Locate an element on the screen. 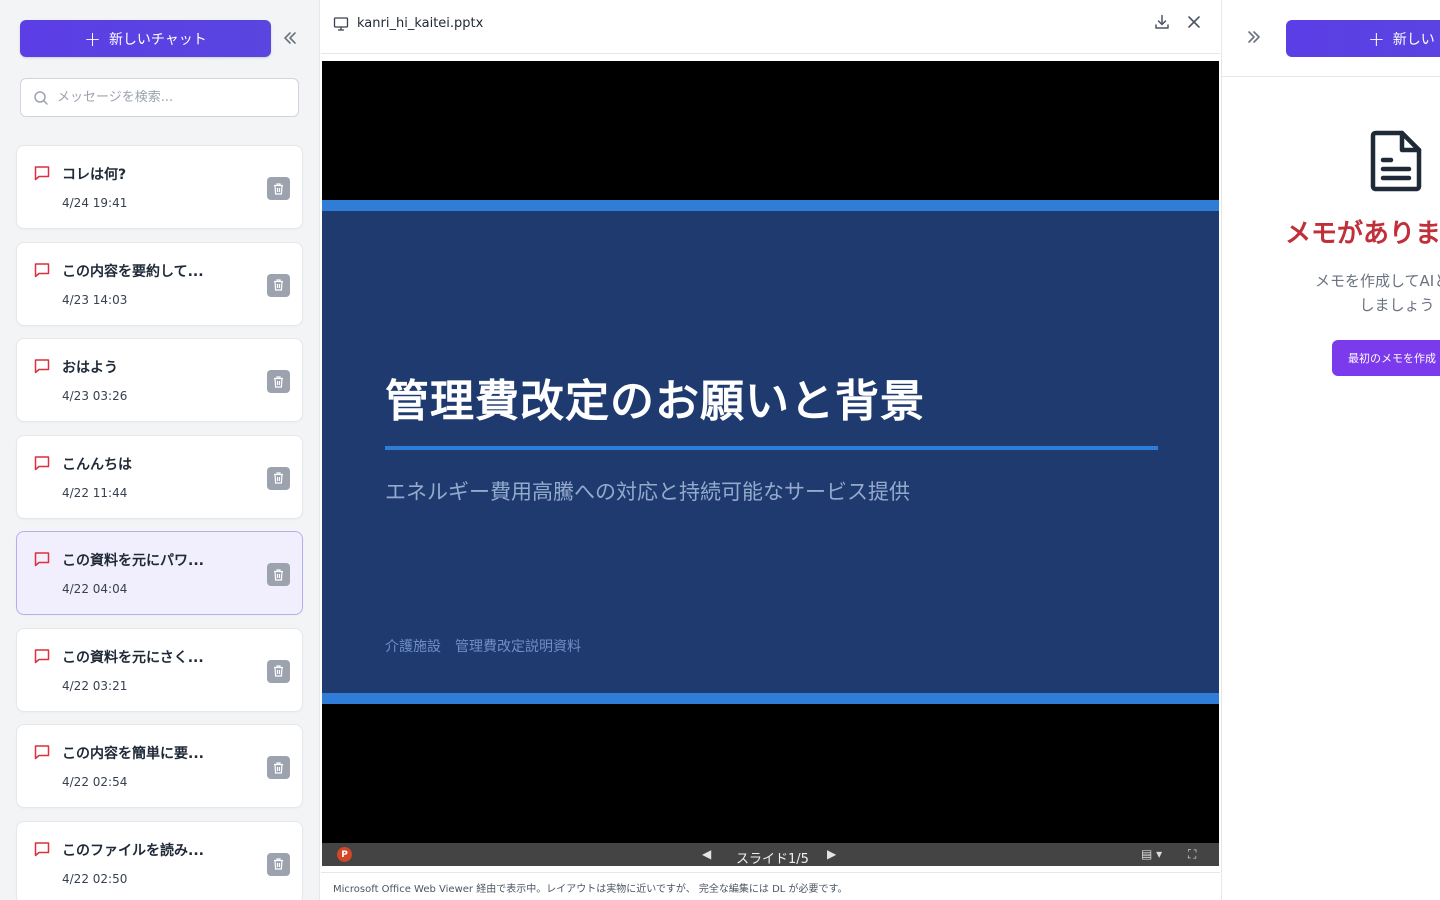 The width and height of the screenshot is (1440, 900). collapse-sidebar-button is located at coordinates (290, 38).